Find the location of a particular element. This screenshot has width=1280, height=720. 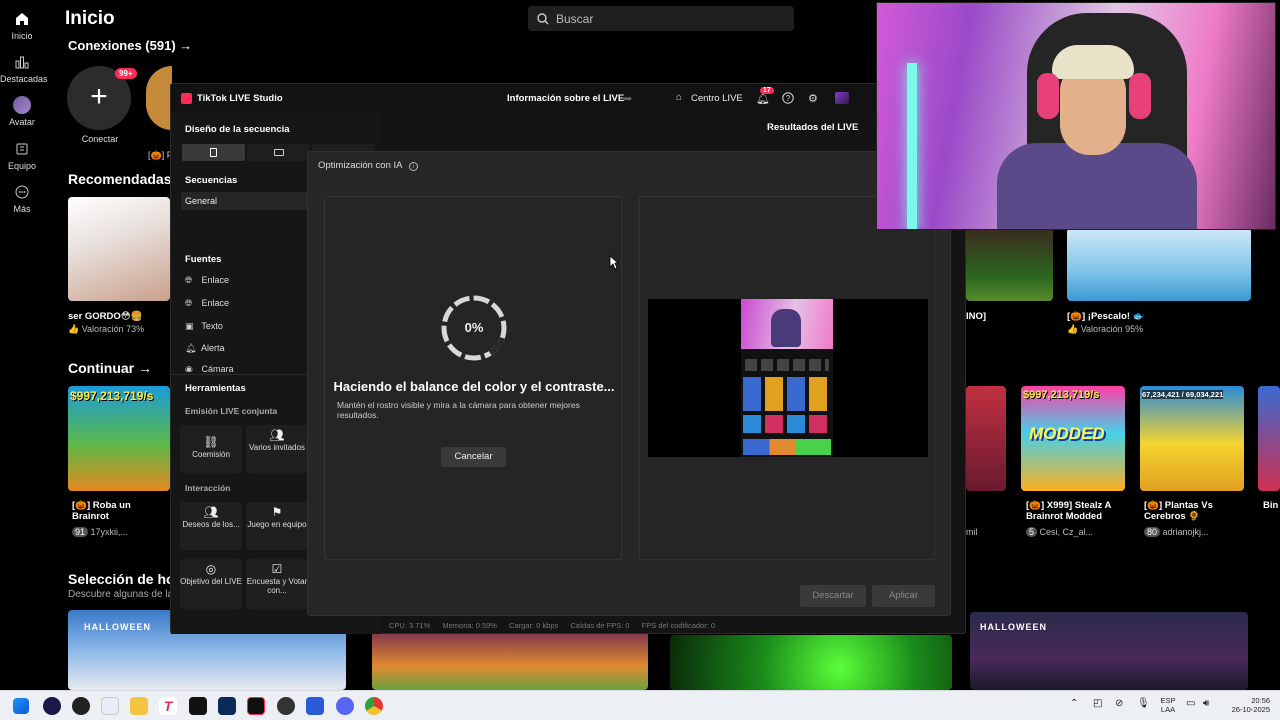

github-icon is located at coordinates (81, 706).